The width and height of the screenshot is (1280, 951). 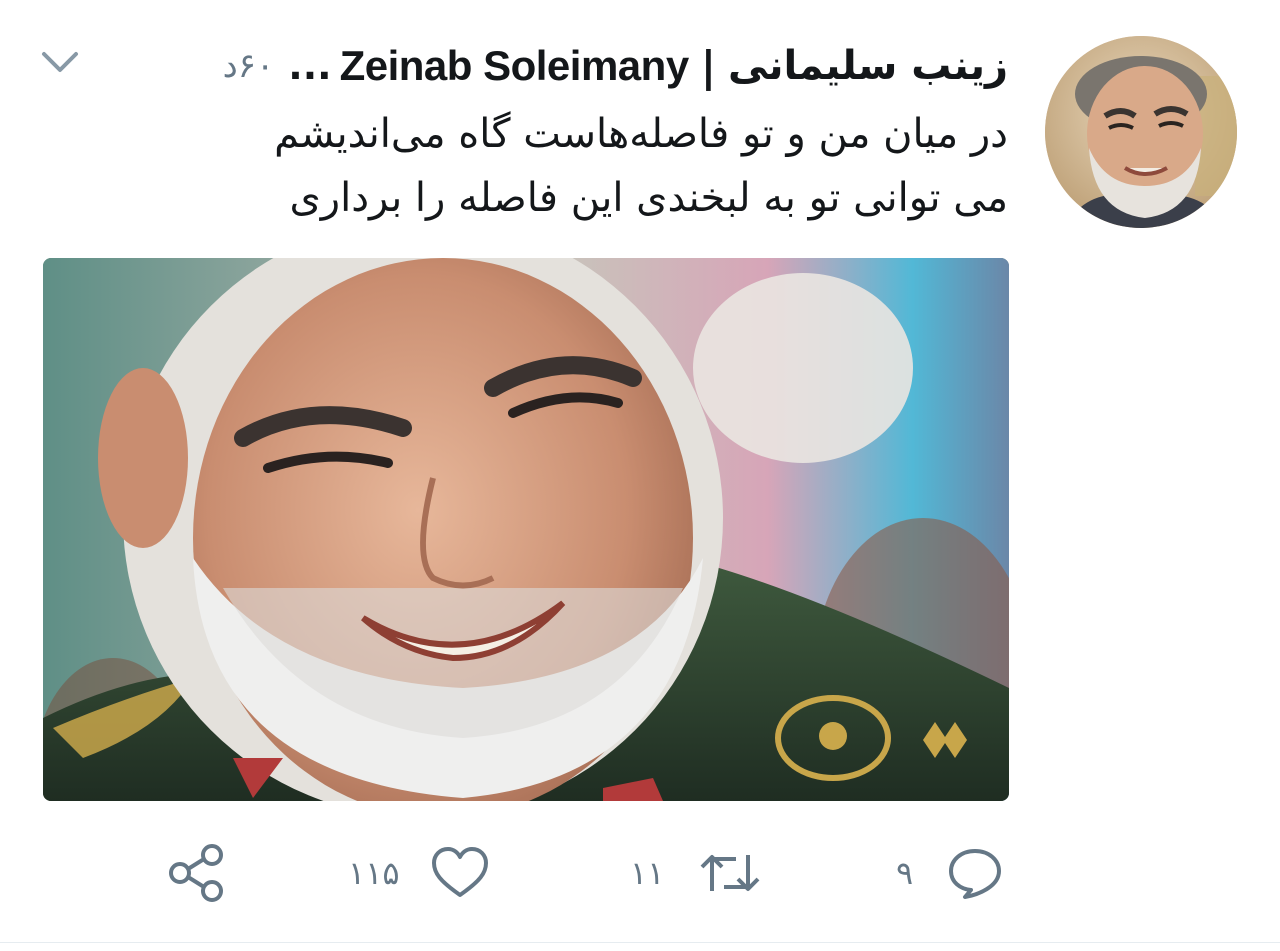 I want to click on like-count: ۱۱۵, so click(x=374, y=873).